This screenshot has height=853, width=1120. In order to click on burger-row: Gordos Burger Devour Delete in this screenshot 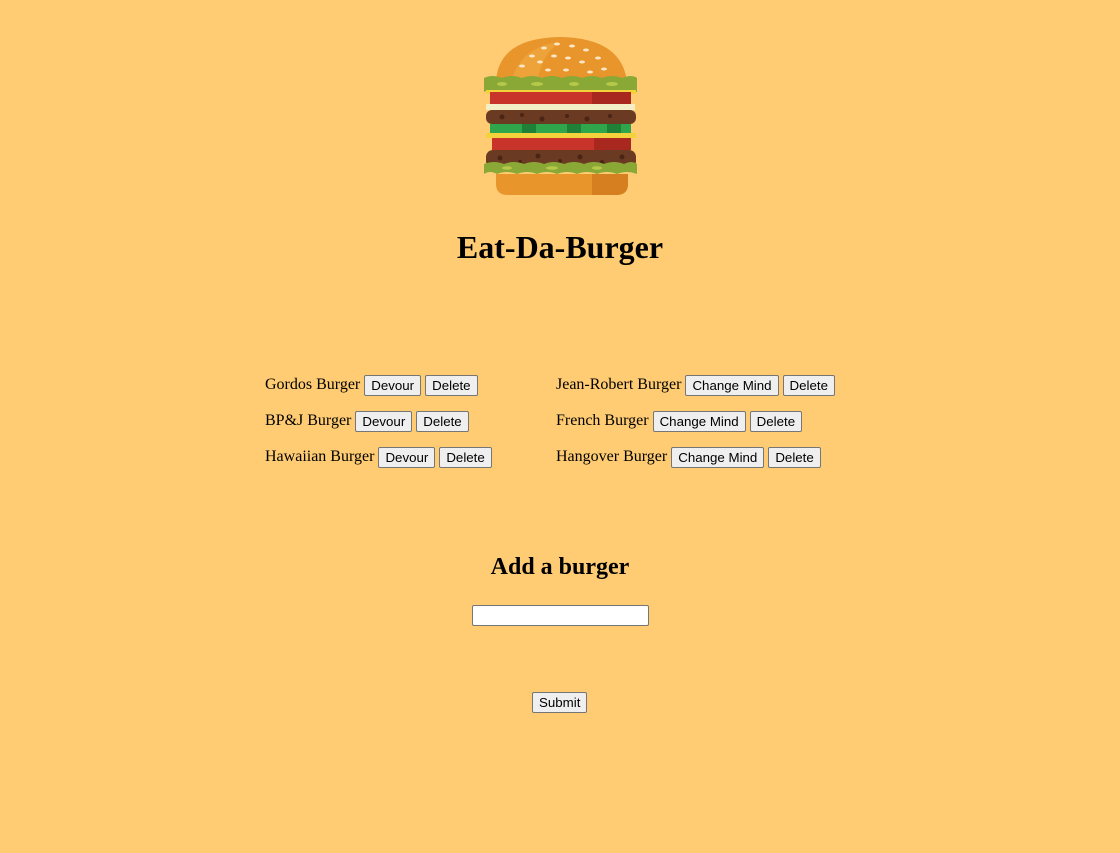, I will do `click(380, 385)`.